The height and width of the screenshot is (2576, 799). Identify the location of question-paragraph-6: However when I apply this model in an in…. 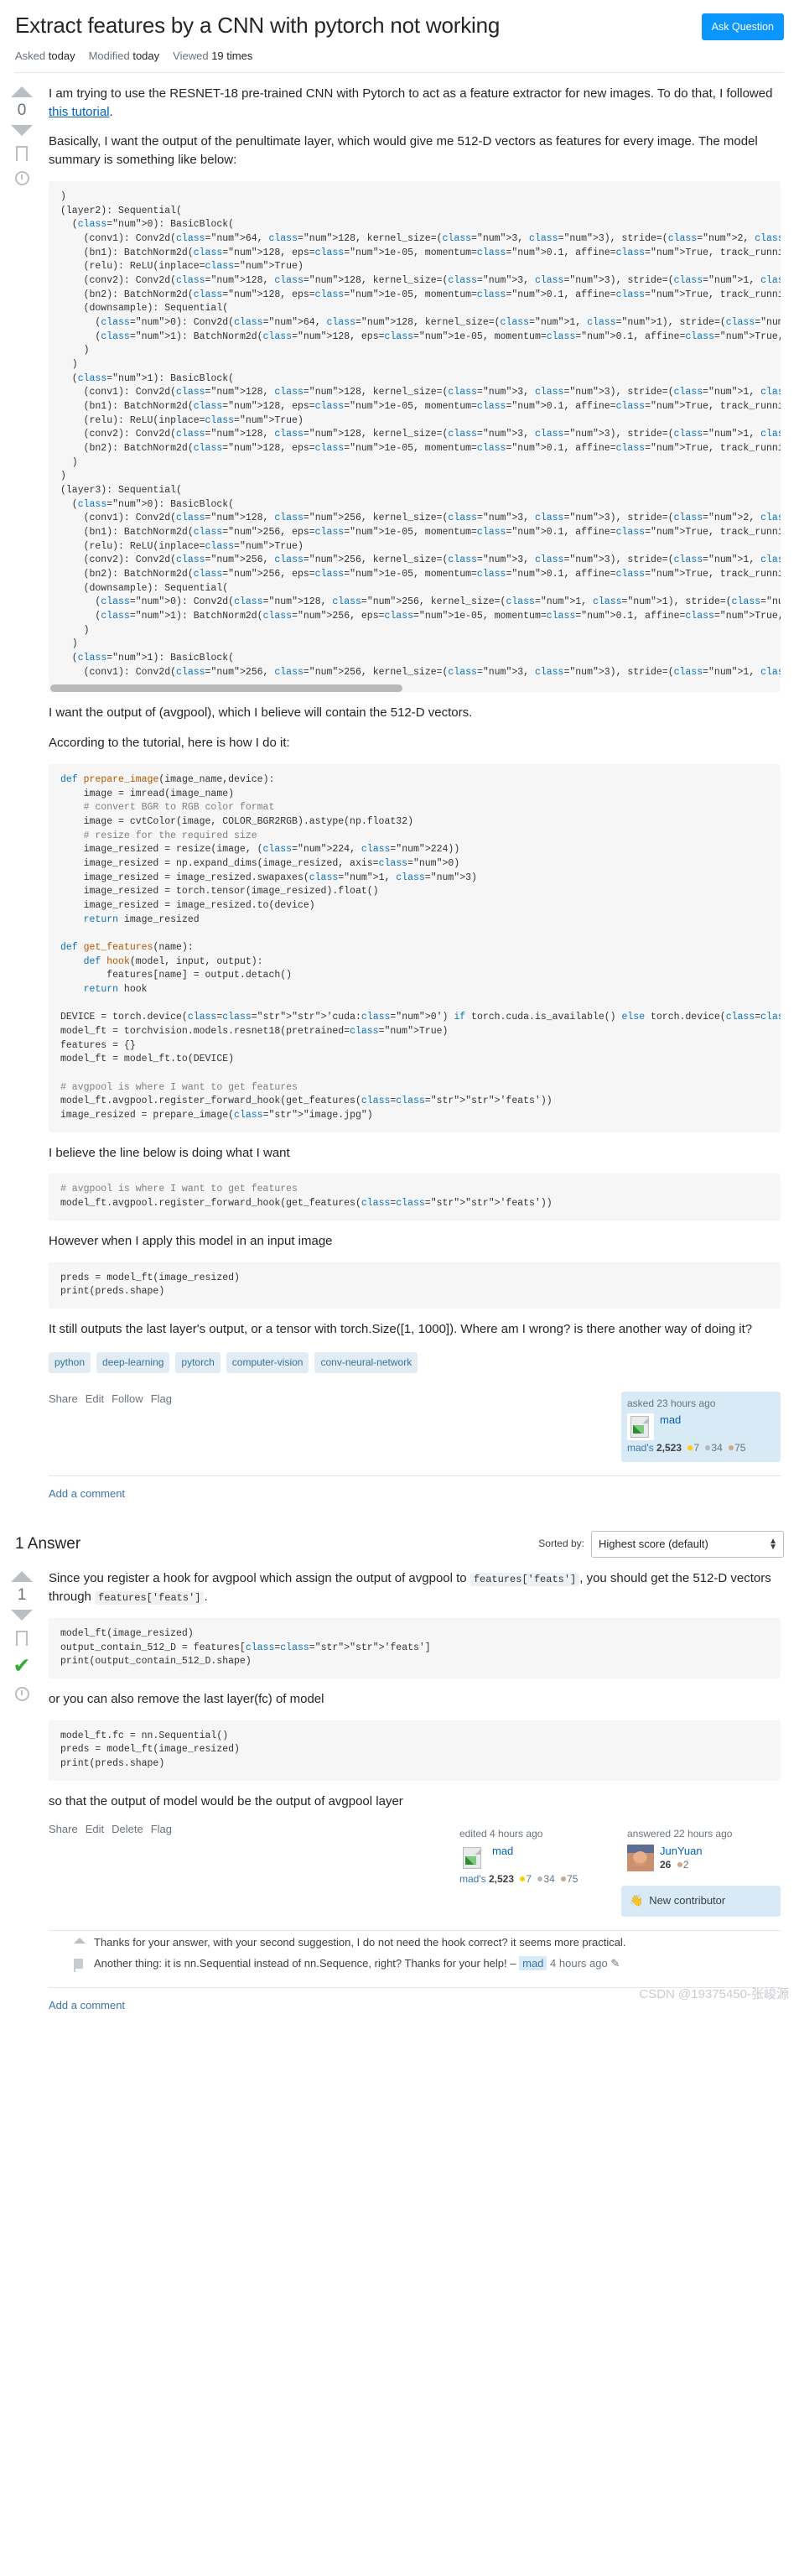
(191, 1240).